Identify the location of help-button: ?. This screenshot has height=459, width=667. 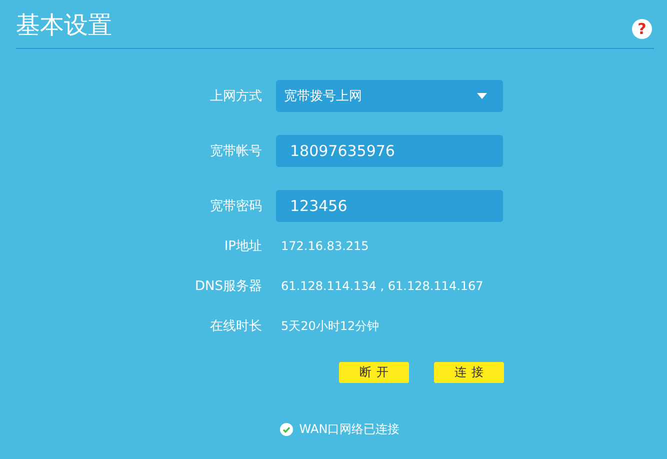
(642, 28).